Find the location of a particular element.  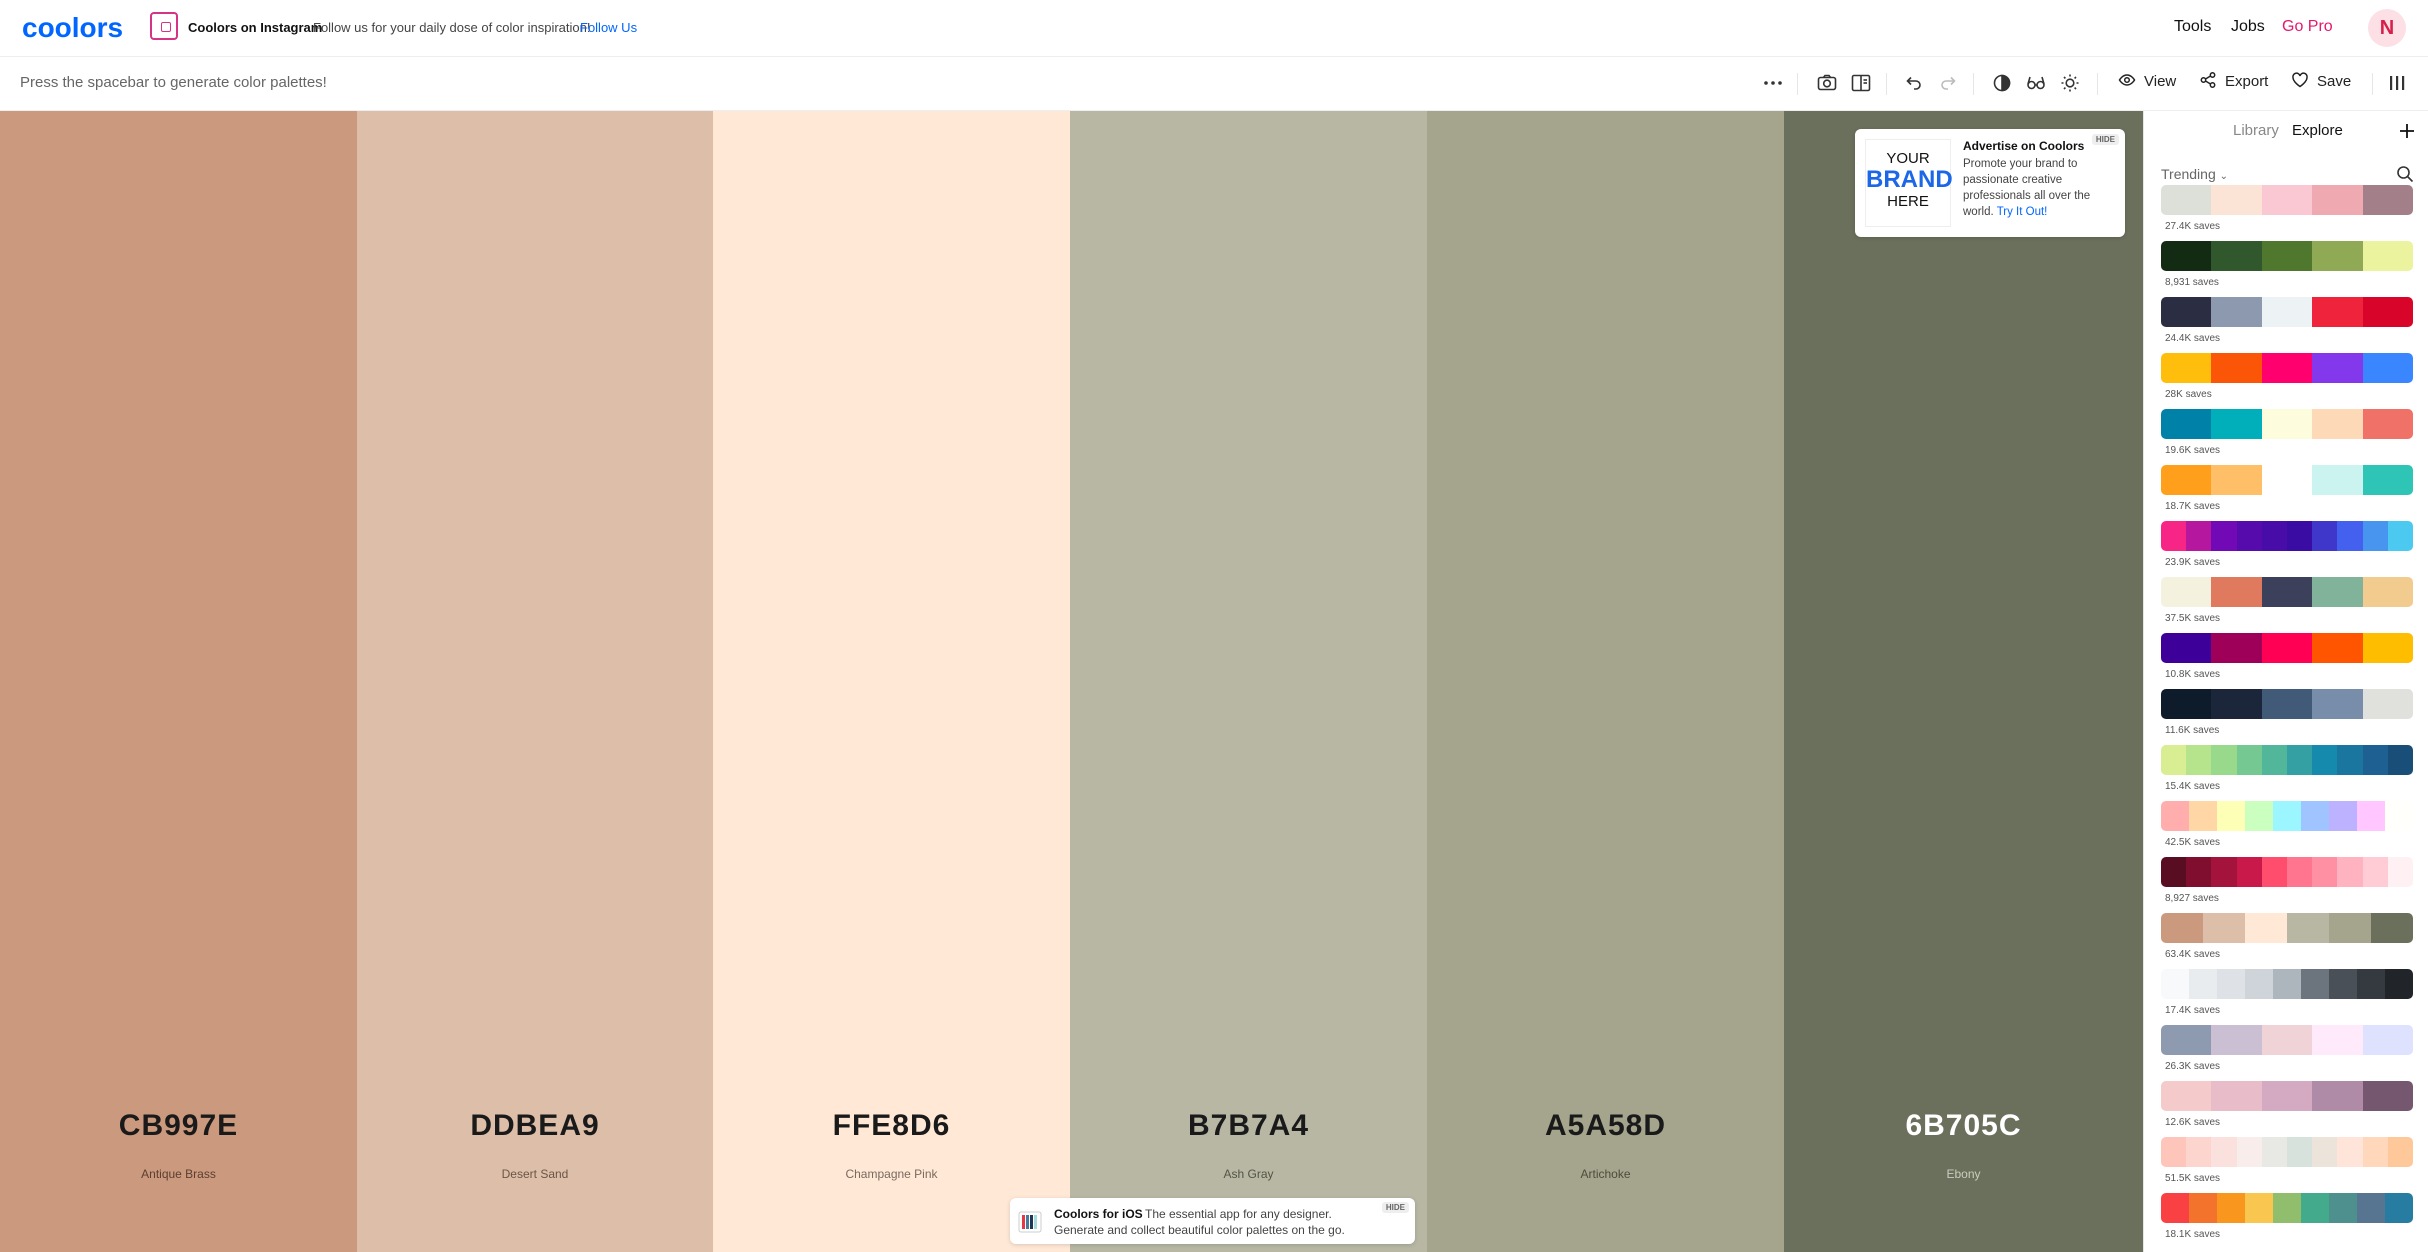

tab-explore: Explore is located at coordinates (2317, 130).